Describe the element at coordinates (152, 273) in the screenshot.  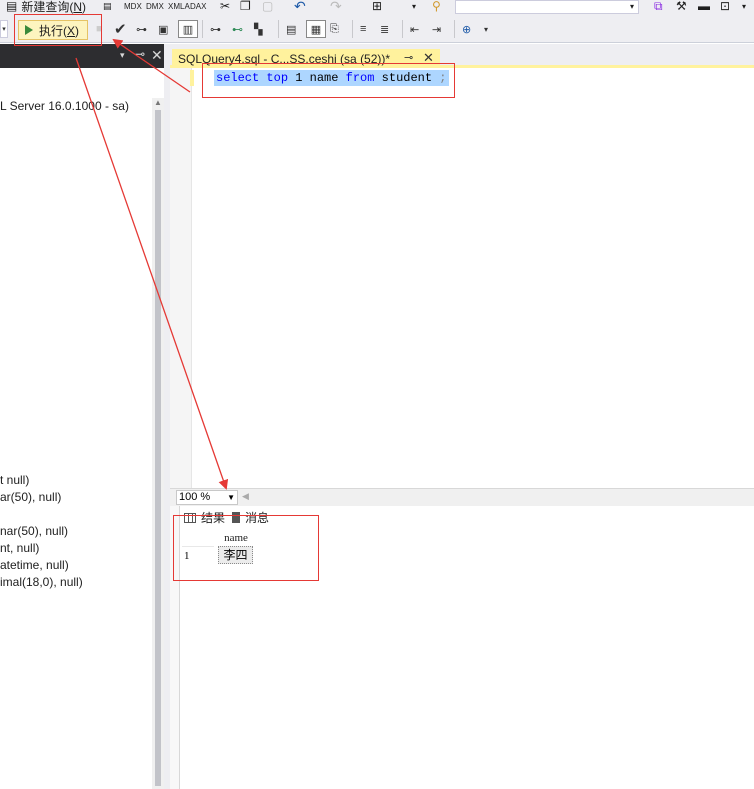
I see `arrow-execute-to-results` at that location.